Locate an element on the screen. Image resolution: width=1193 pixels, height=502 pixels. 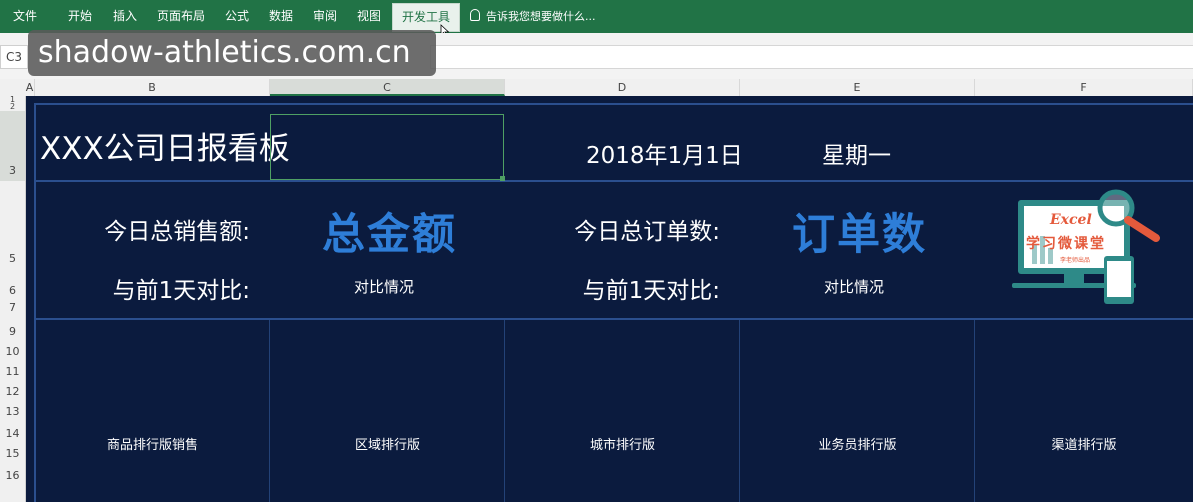
excel-course-logo: Excel 学习微课堂 李老师出品 is located at coordinates (1093, 248).